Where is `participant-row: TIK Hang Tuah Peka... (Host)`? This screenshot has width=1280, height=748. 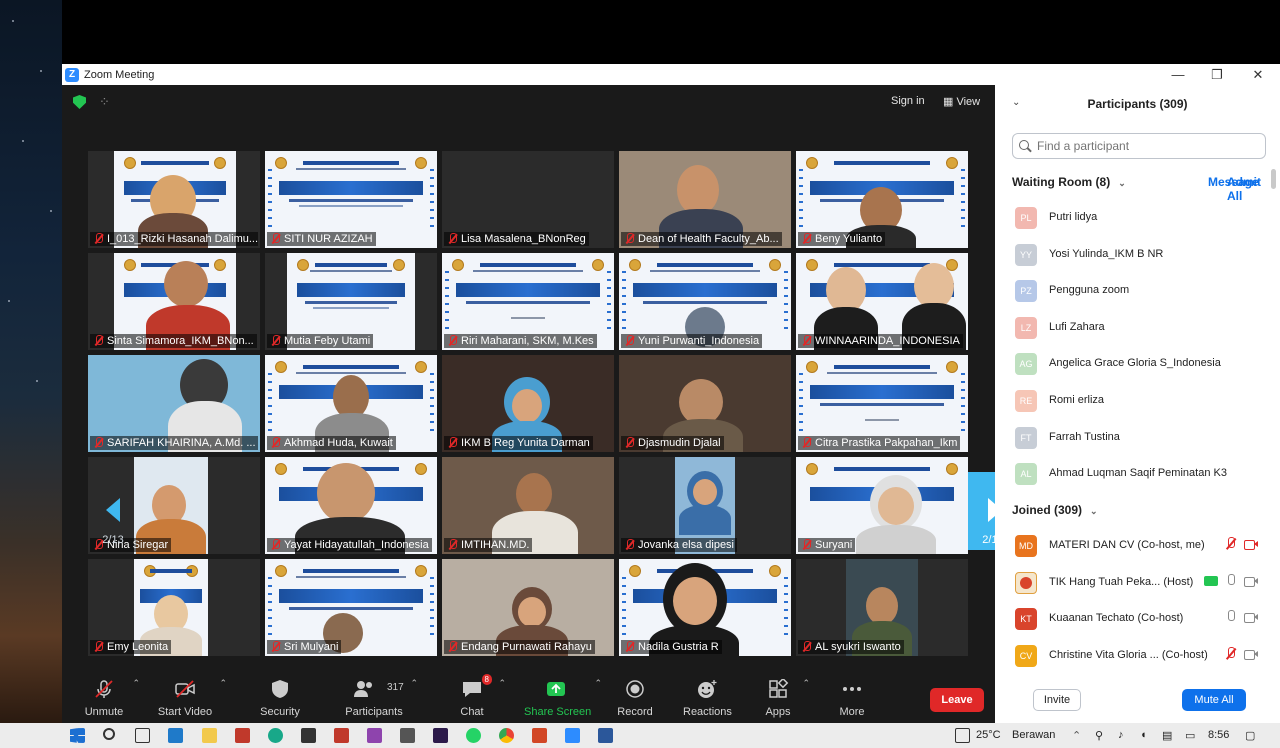
participant-row: TIK Hang Tuah Peka... (Host) is located at coordinates (1137, 582).